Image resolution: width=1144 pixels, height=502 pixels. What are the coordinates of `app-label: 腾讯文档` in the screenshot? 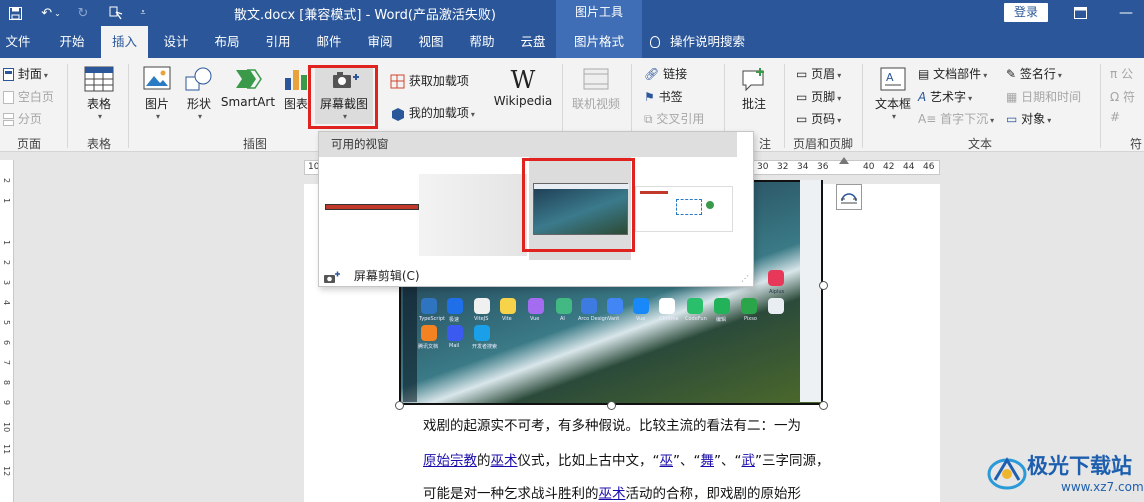 It's located at (428, 347).